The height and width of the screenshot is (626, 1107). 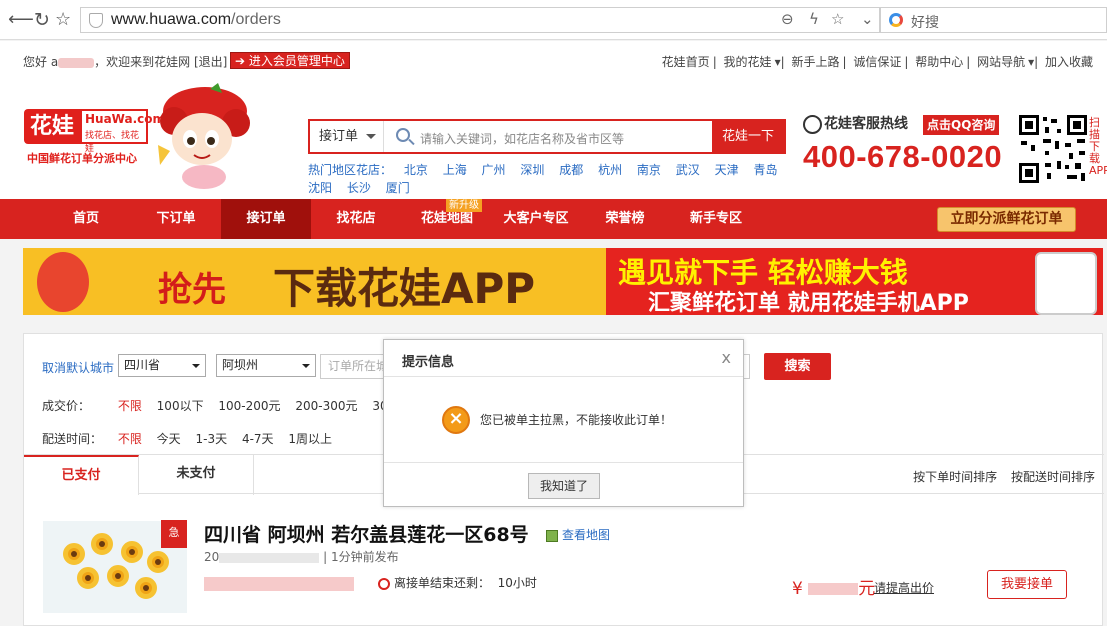 What do you see at coordinates (404, 288) in the screenshot?
I see `banner-download: 下载花娃APP` at bounding box center [404, 288].